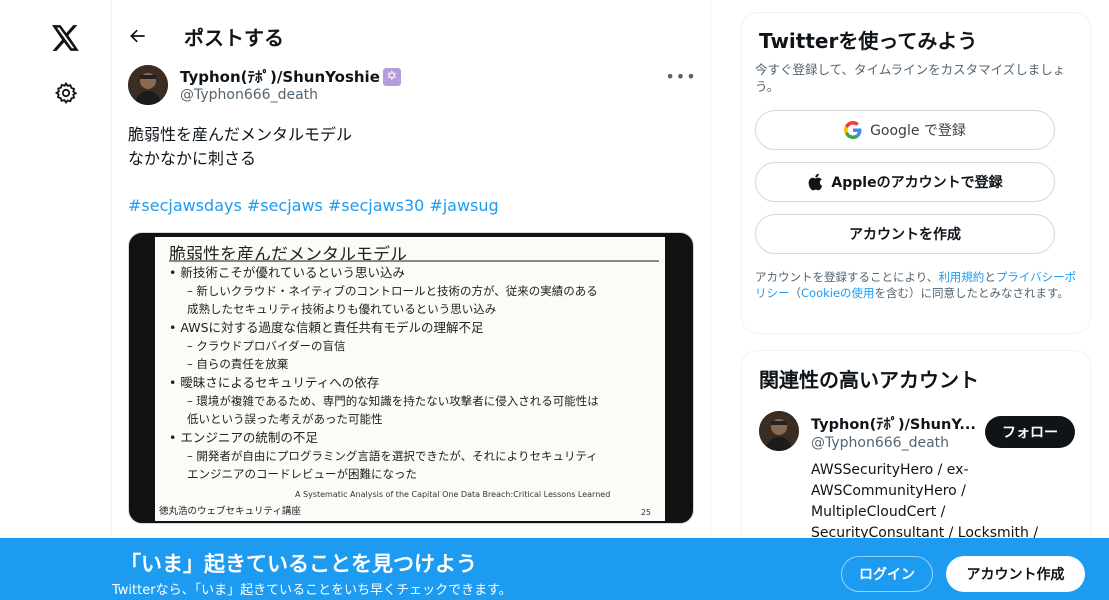 This screenshot has width=1109, height=600. Describe the element at coordinates (645, 512) in the screenshot. I see `slide-page-number: 25` at that location.